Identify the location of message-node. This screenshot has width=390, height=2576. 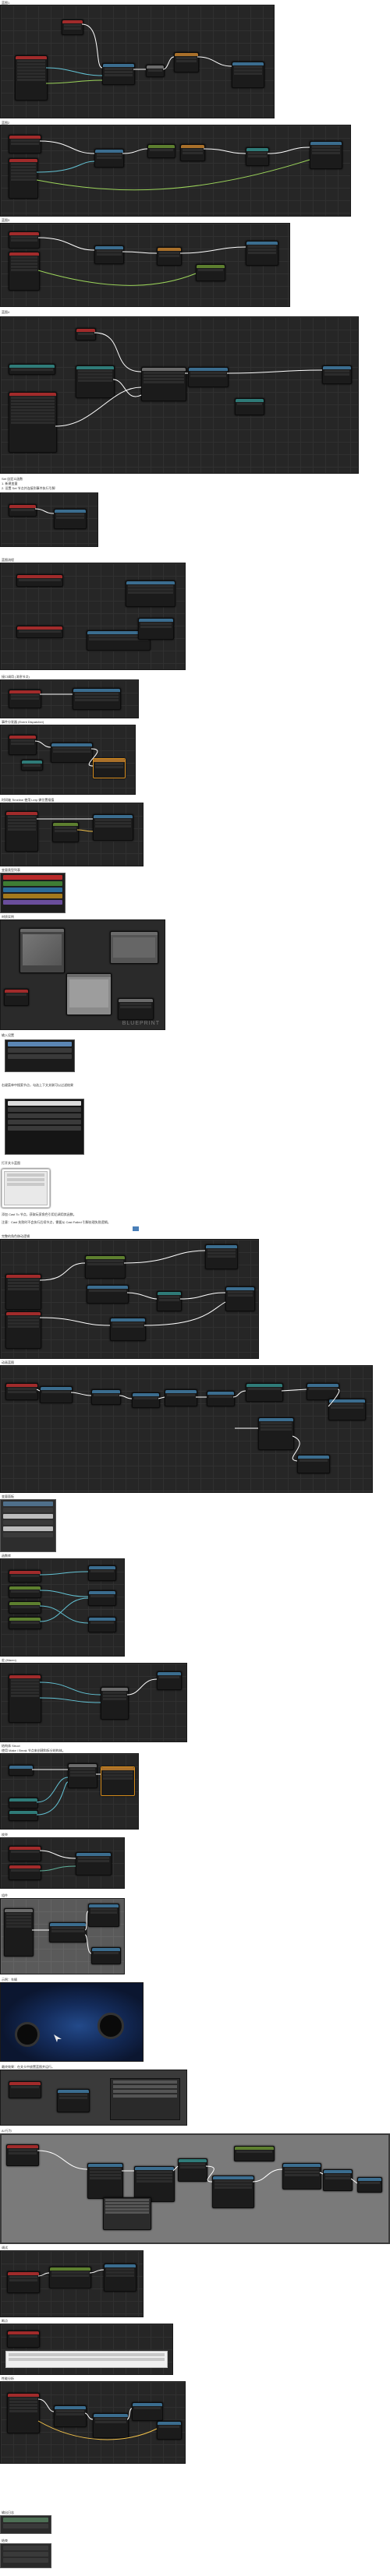
(97, 699).